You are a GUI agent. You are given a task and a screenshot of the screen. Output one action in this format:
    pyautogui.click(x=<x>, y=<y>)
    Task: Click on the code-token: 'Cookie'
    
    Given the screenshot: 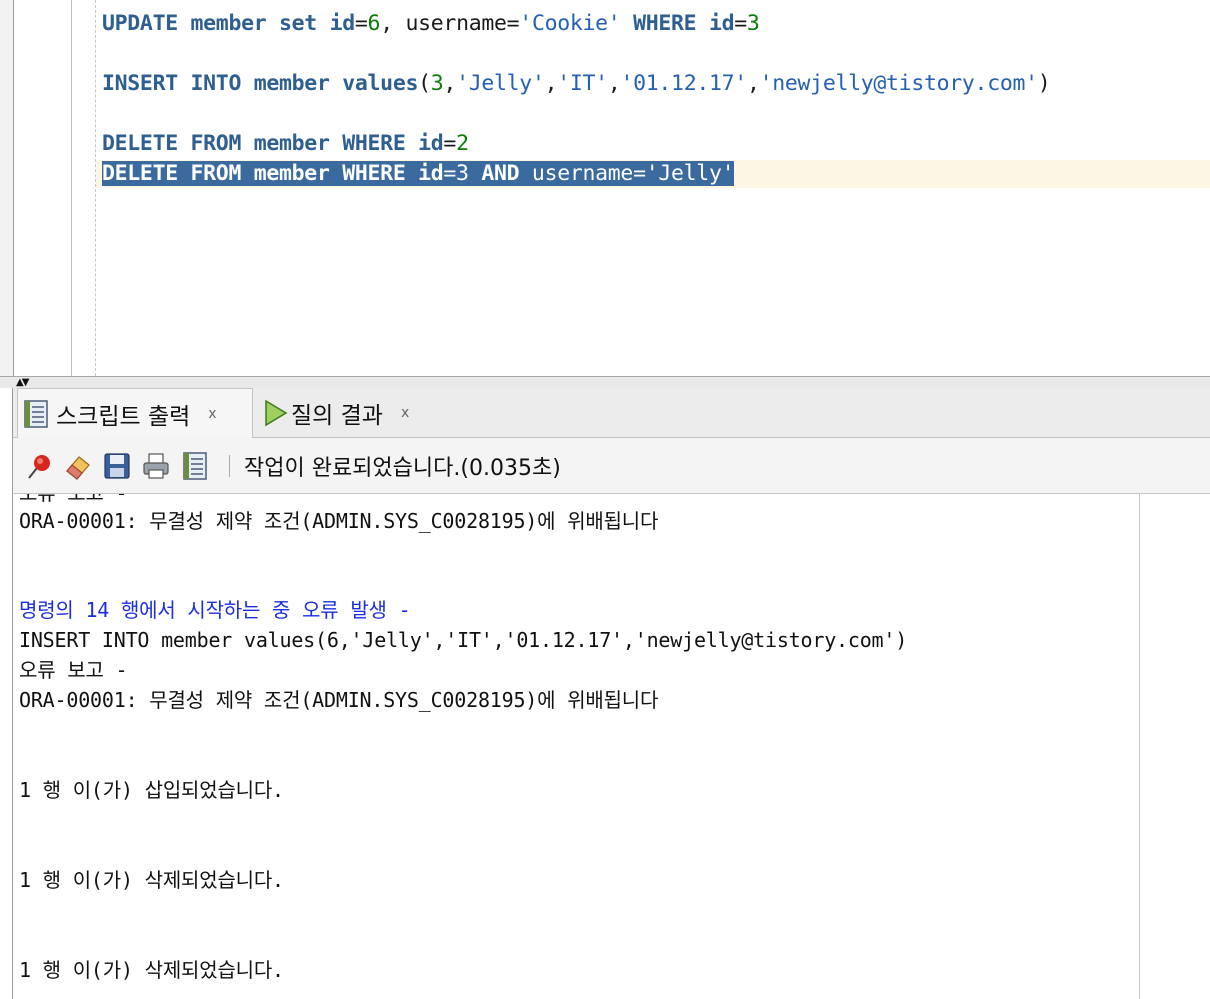 What is the action you would take?
    pyautogui.click(x=570, y=23)
    